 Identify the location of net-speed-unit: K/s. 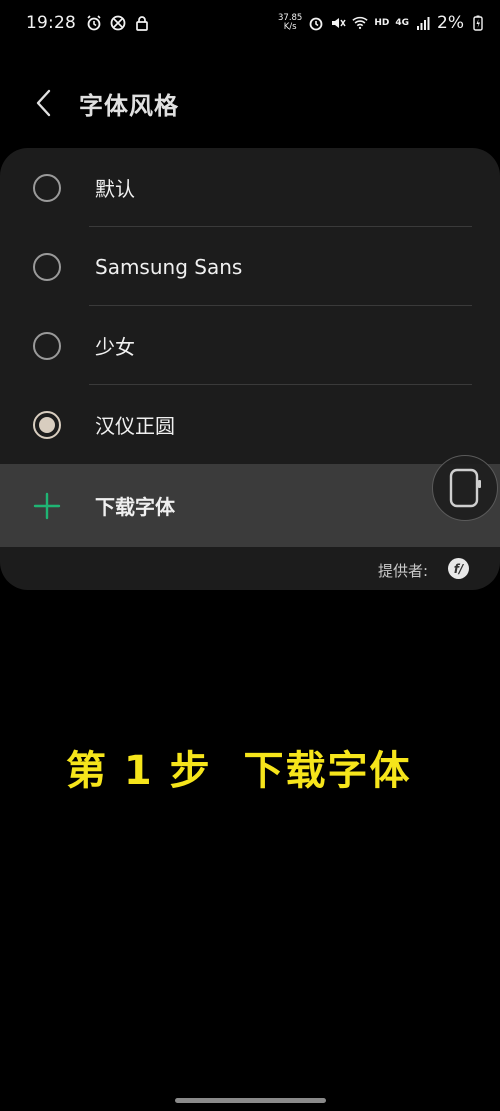
(290, 27).